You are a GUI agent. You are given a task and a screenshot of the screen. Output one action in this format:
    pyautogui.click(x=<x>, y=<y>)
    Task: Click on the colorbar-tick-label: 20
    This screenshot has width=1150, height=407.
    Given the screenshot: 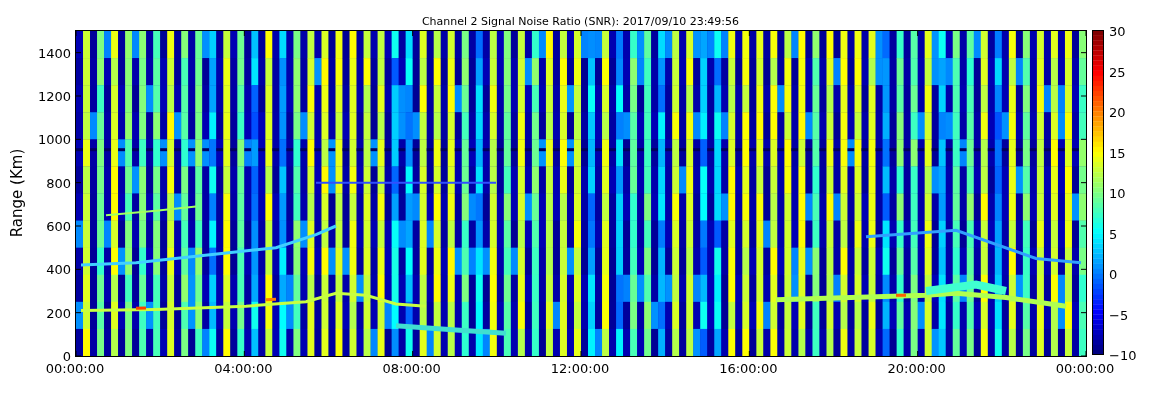 What is the action you would take?
    pyautogui.click(x=1117, y=112)
    